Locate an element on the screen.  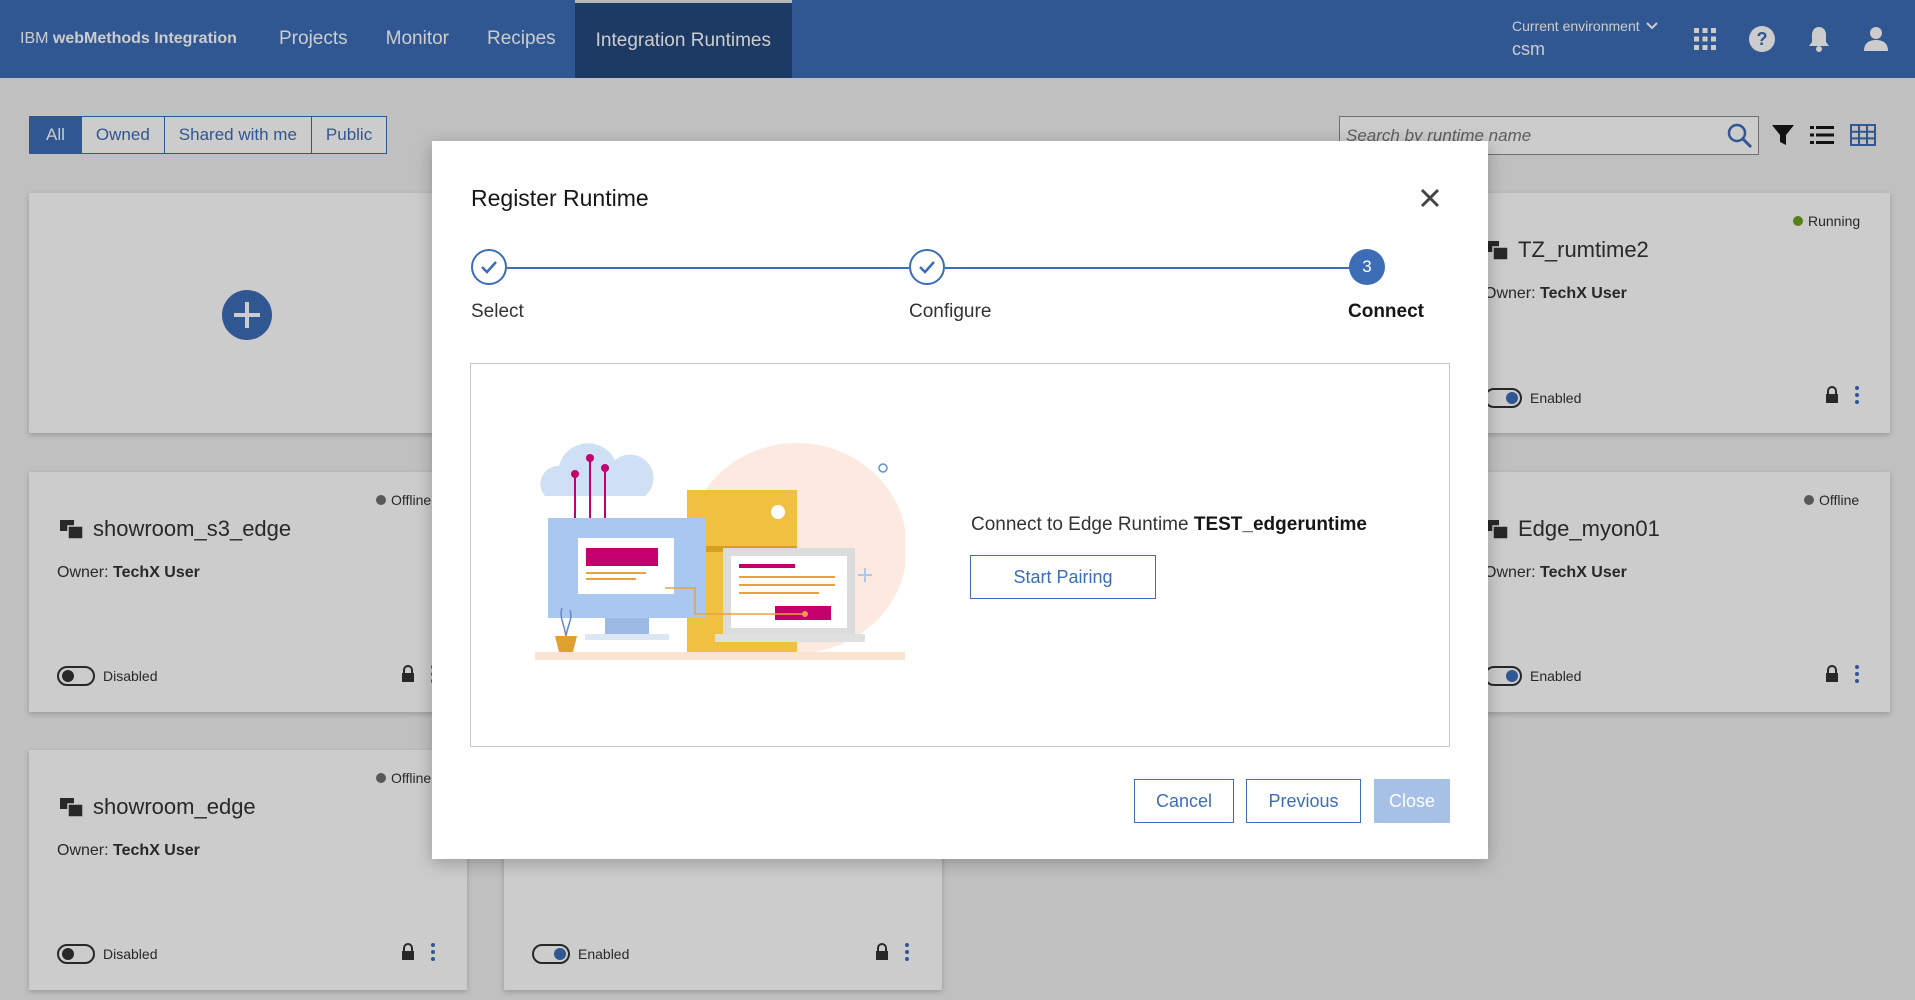
step-select-label: Select is located at coordinates (497, 311).